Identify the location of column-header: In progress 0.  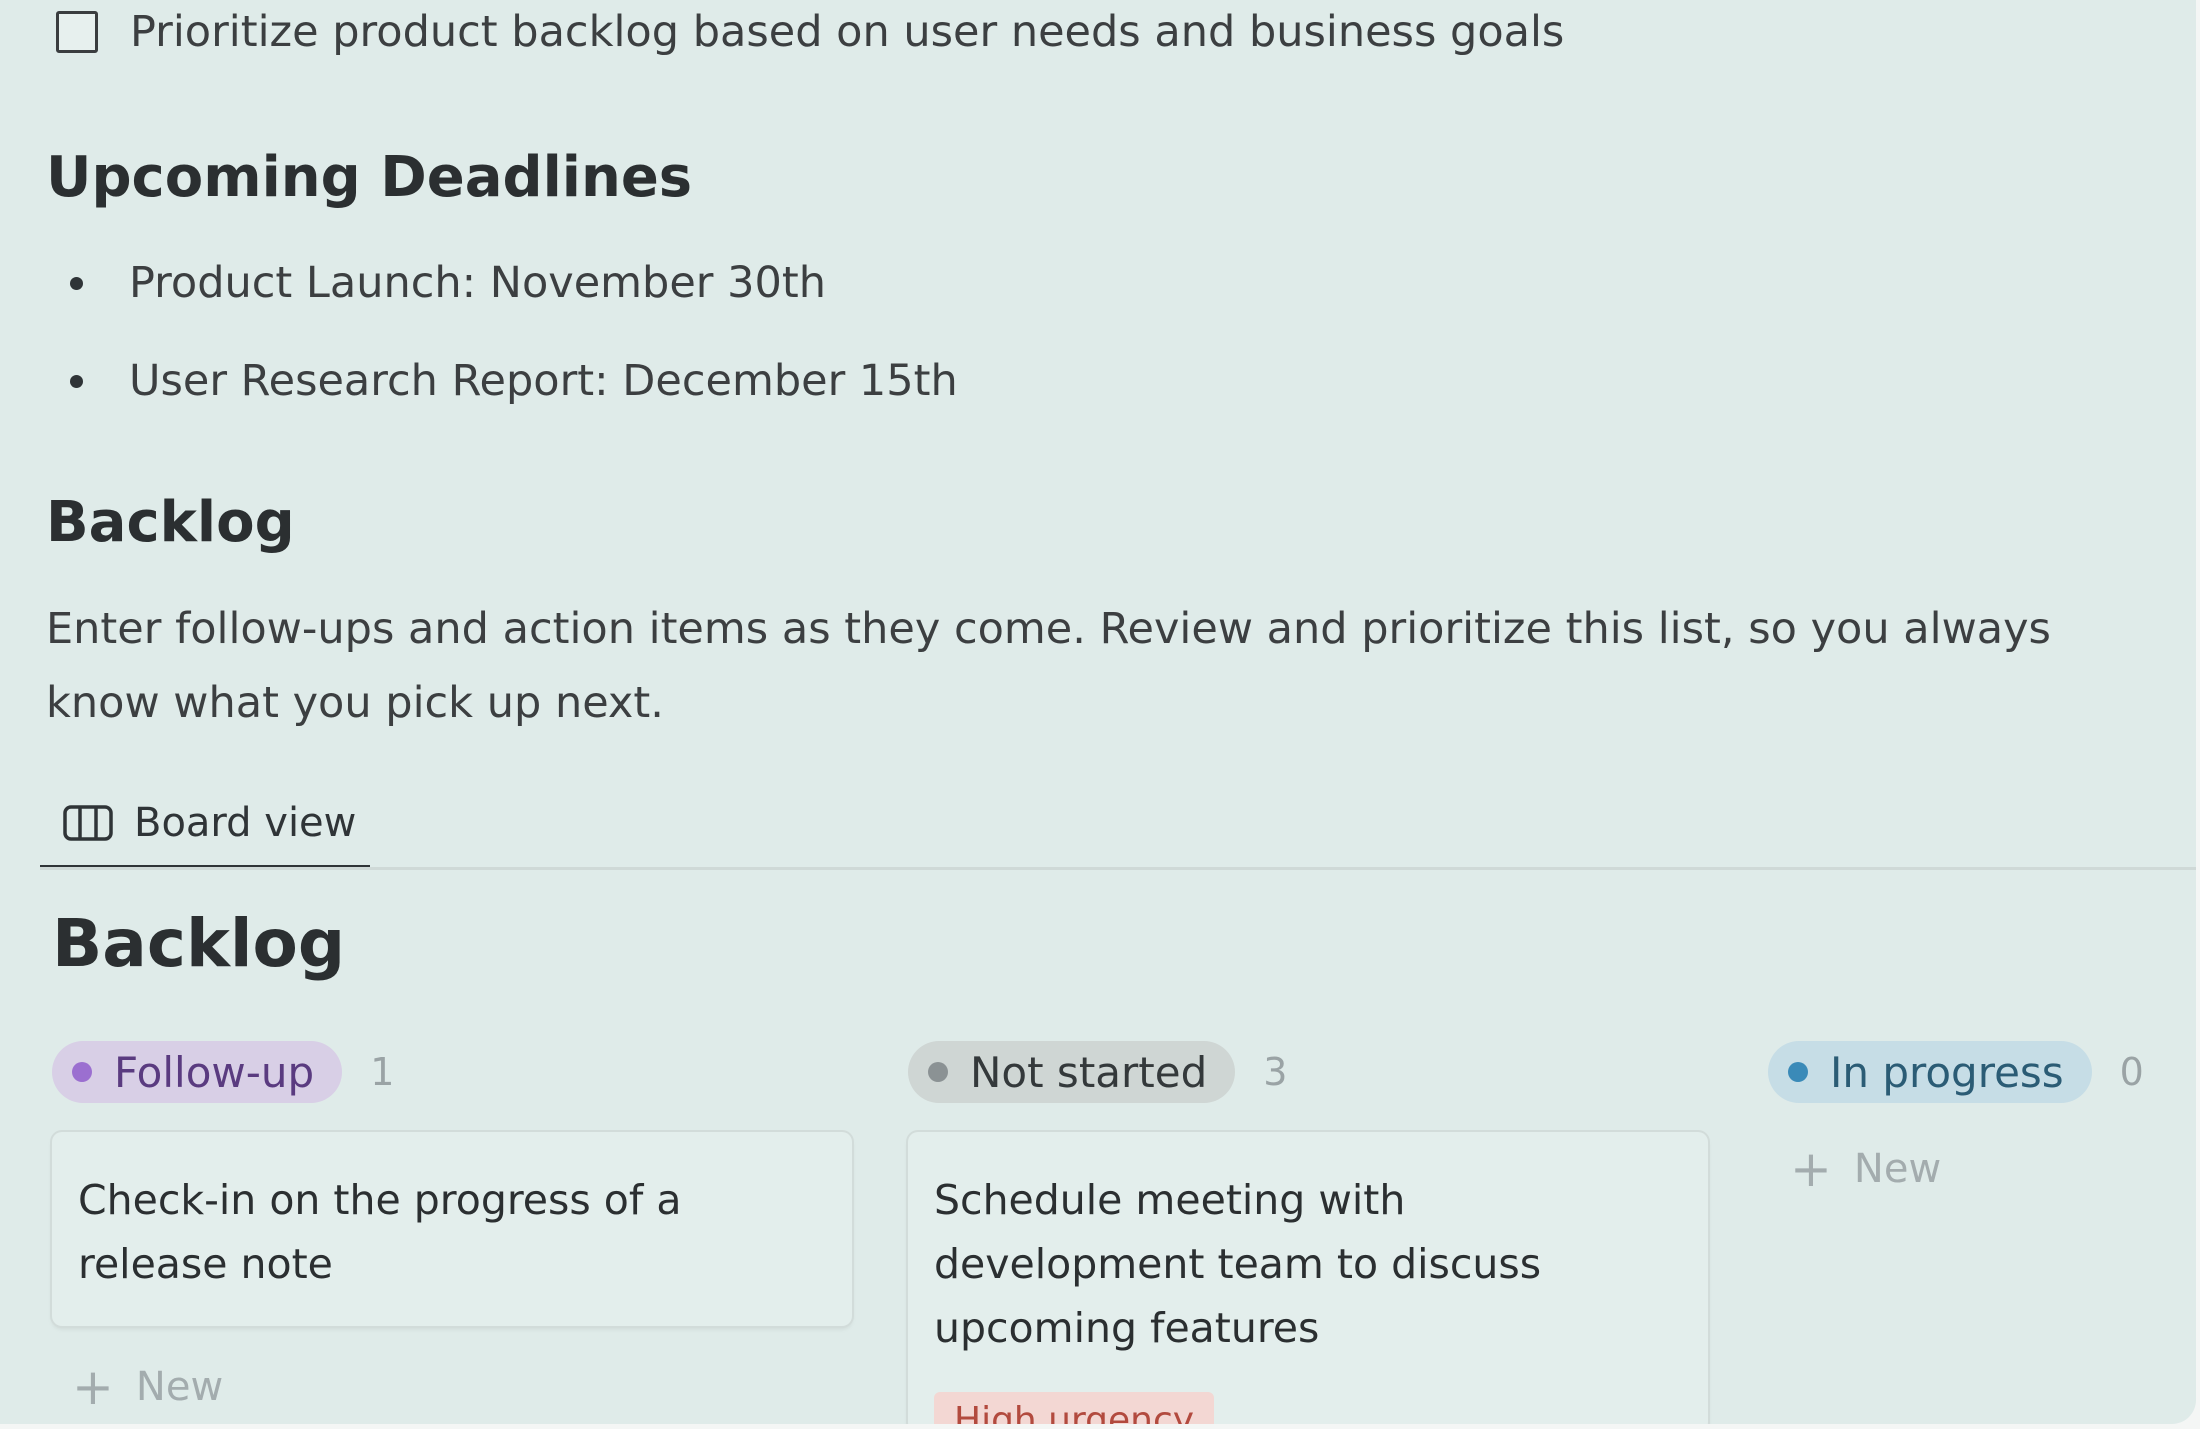
(1978, 1072).